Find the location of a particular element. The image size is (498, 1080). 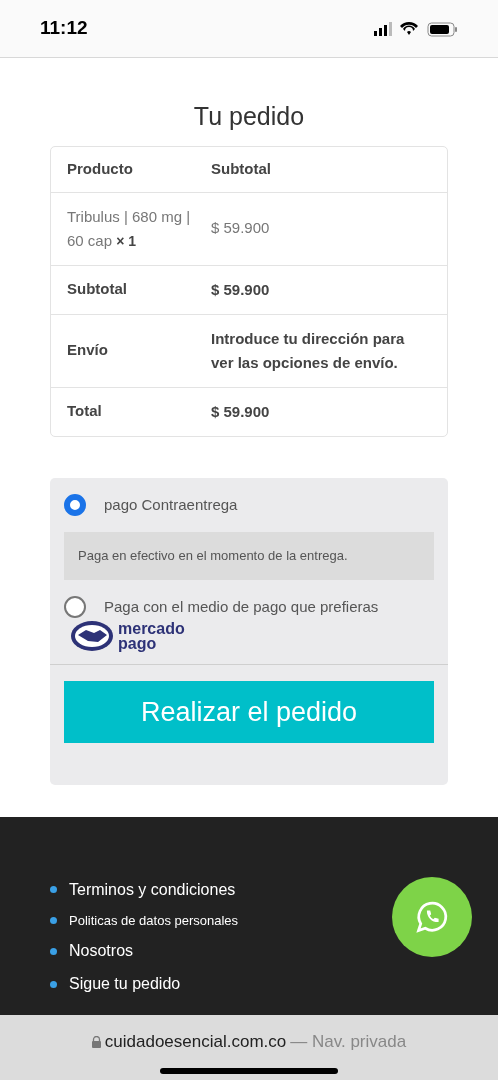

payment-description: Paga en efectivo en el momento de la entrega. is located at coordinates (249, 556).